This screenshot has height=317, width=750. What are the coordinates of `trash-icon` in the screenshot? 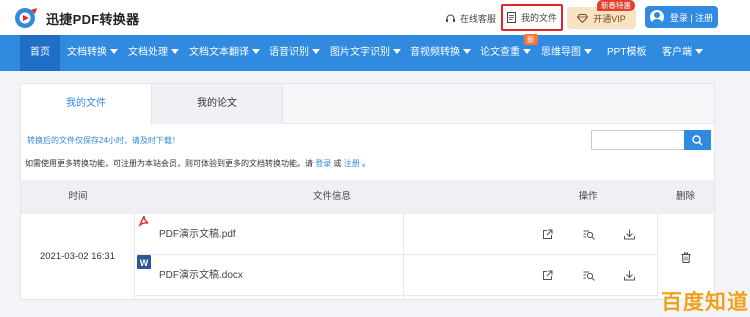 It's located at (686, 257).